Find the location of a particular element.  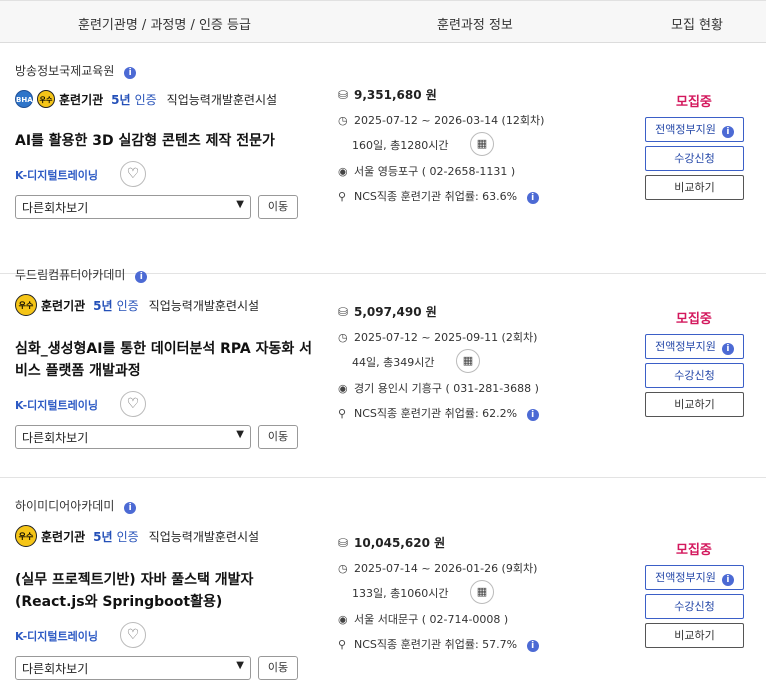

course-hours: 133일, 총1060시간 is located at coordinates (400, 593).